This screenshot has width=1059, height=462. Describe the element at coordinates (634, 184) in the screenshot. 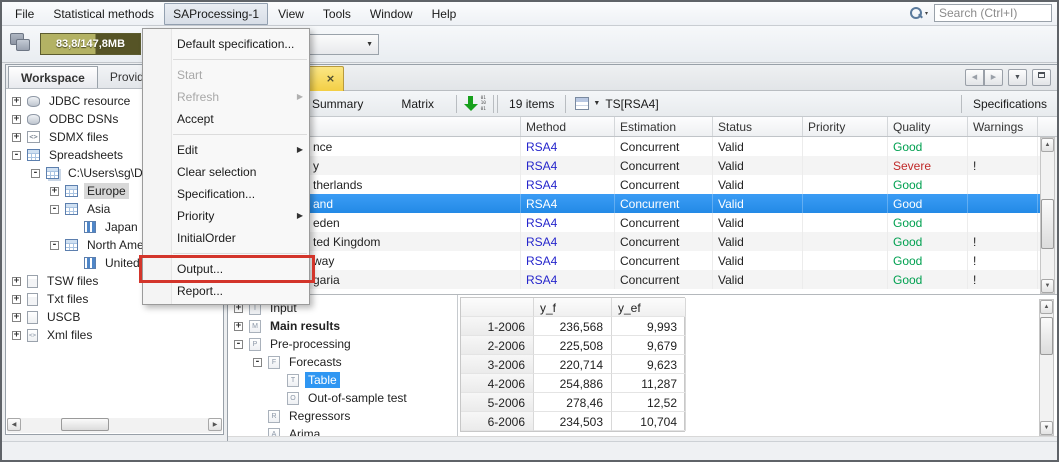

I see `table-row: therlands RSA4 Concurrent Valid Good` at that location.